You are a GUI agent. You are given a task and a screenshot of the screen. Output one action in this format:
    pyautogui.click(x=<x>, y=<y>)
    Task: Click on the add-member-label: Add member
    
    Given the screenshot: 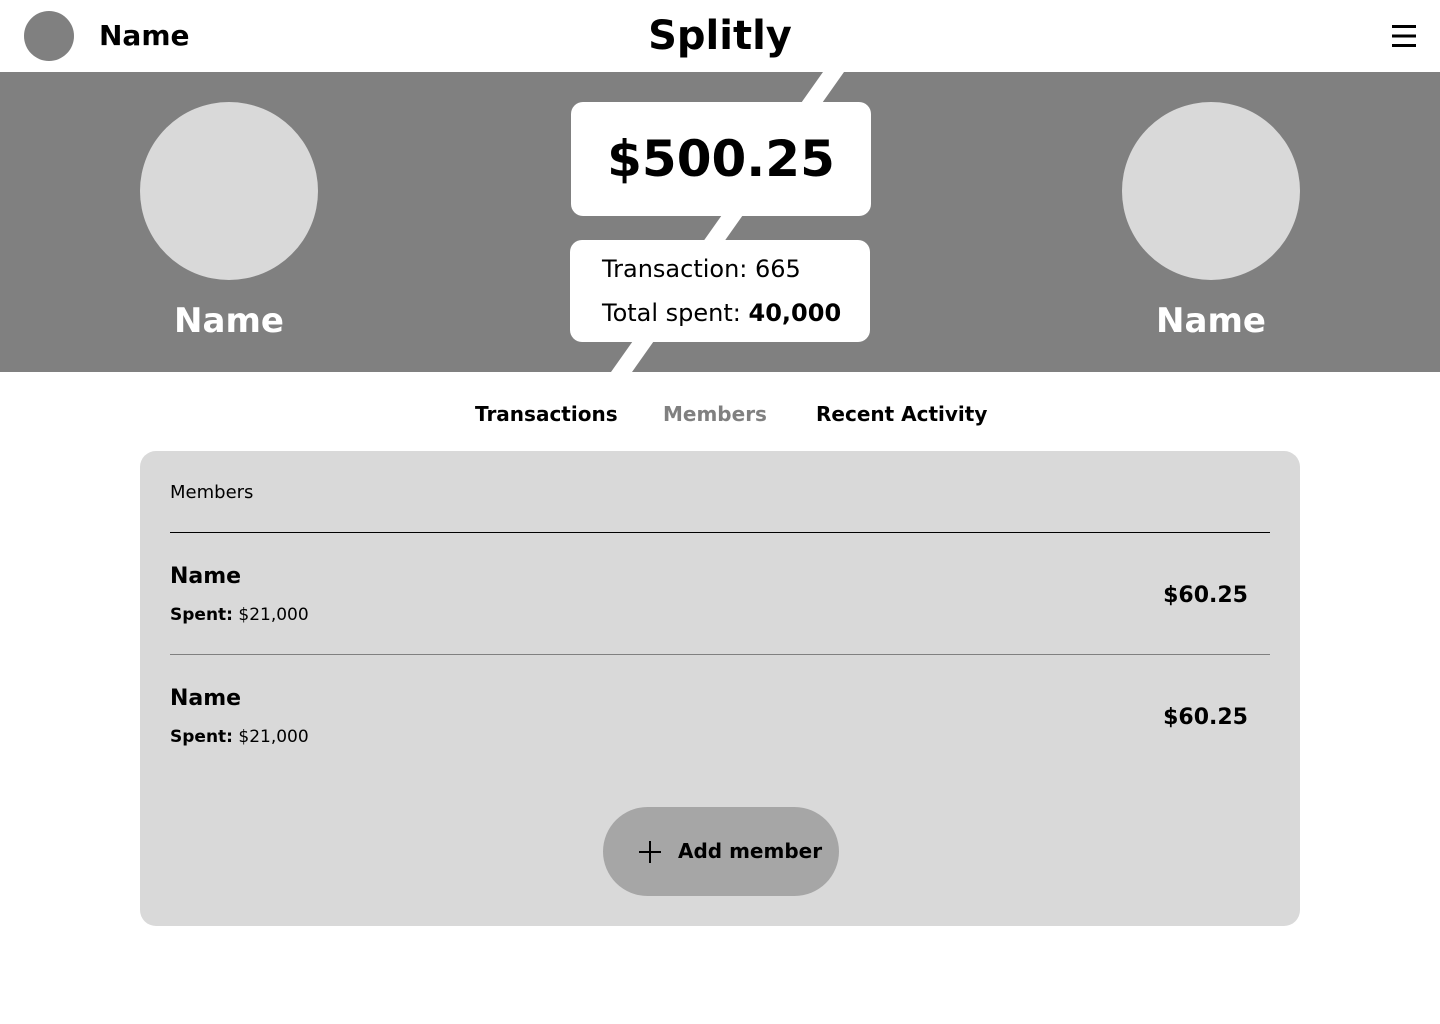 What is the action you would take?
    pyautogui.click(x=750, y=851)
    